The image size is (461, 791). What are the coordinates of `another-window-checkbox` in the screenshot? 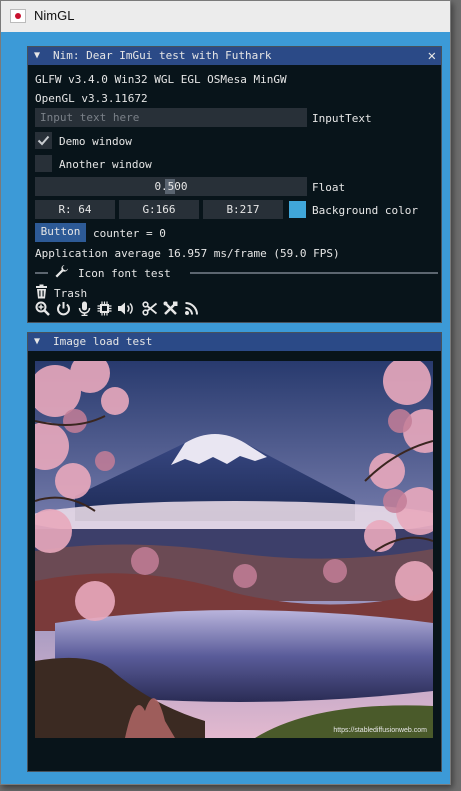 It's located at (43, 163).